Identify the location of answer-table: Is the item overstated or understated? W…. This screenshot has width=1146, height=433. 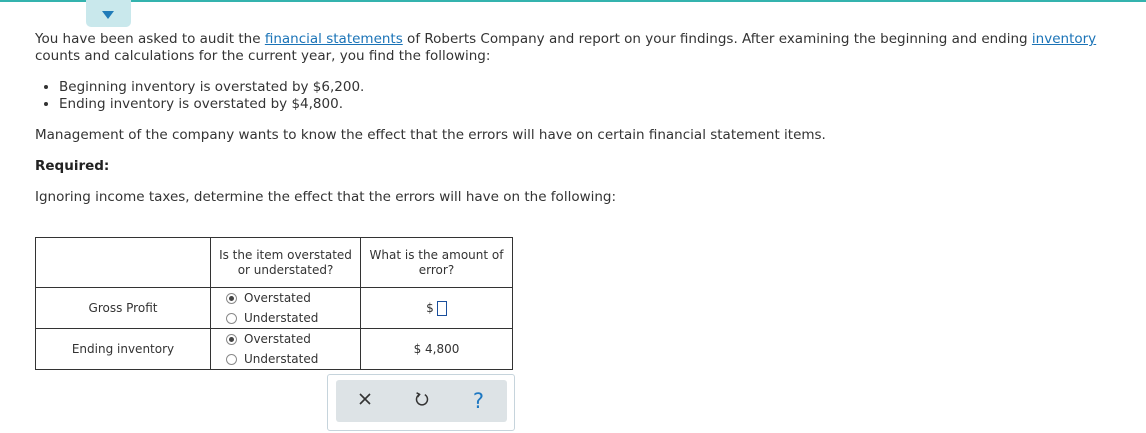
(274, 303).